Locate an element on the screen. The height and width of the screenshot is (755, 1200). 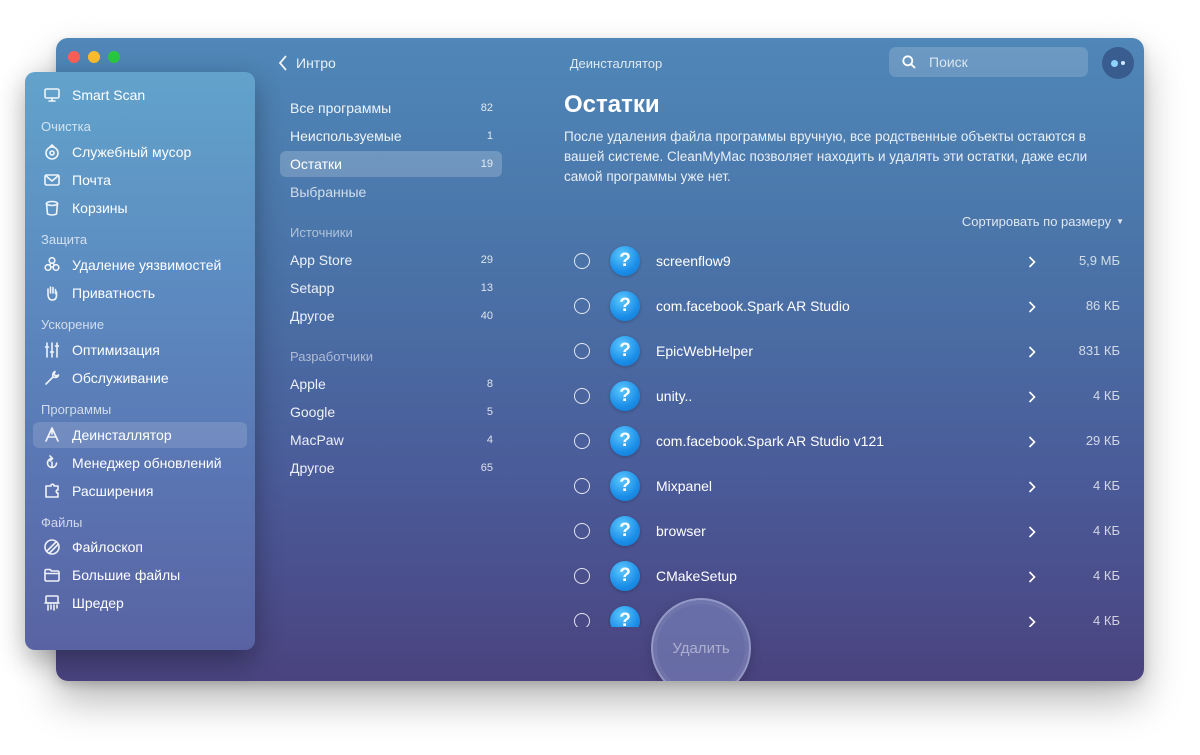
item-name: CMakeSetup is located at coordinates (696, 575).